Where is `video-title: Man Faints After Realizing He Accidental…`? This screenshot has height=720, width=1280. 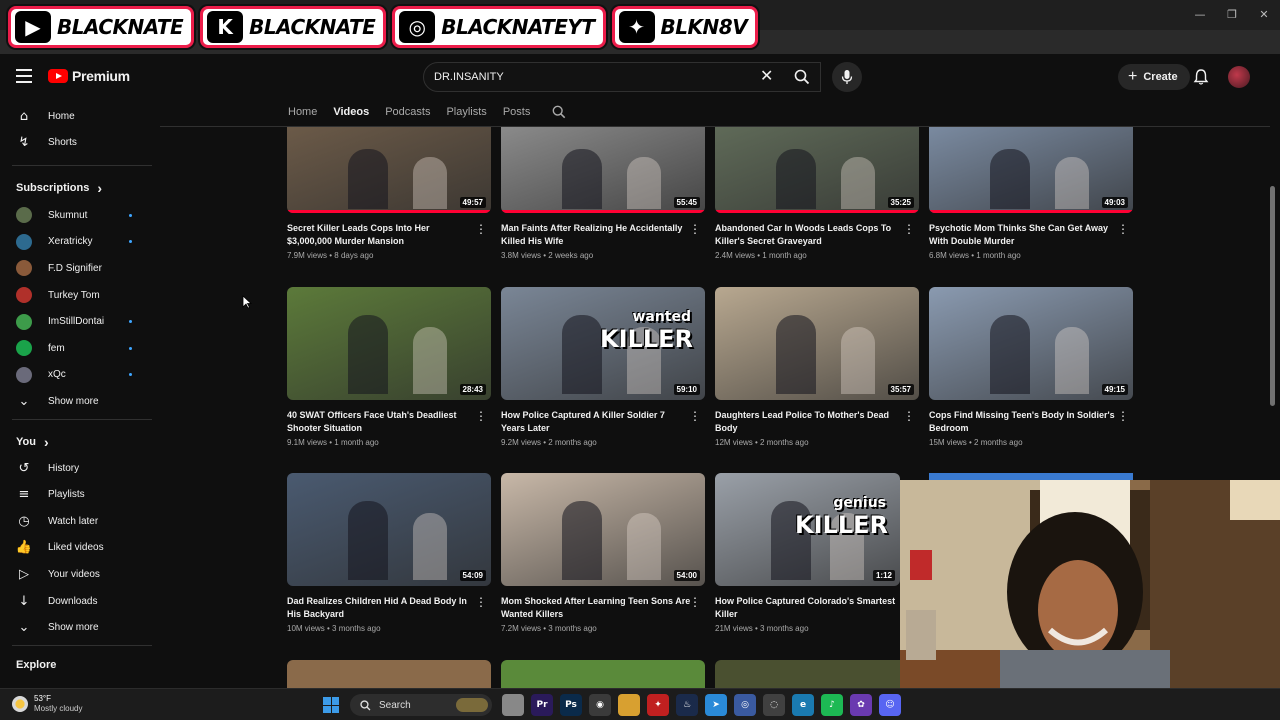 video-title: Man Faints After Realizing He Accidental… is located at coordinates (596, 235).